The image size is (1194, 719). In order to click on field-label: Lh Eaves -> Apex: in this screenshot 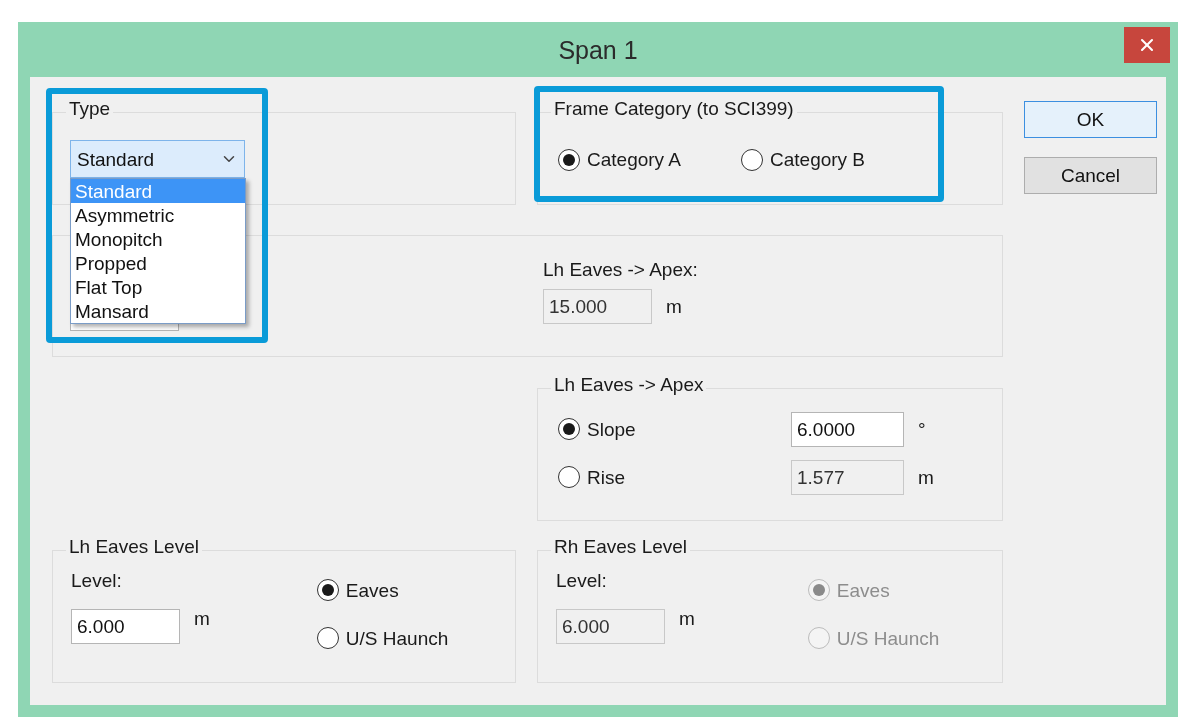, I will do `click(620, 269)`.